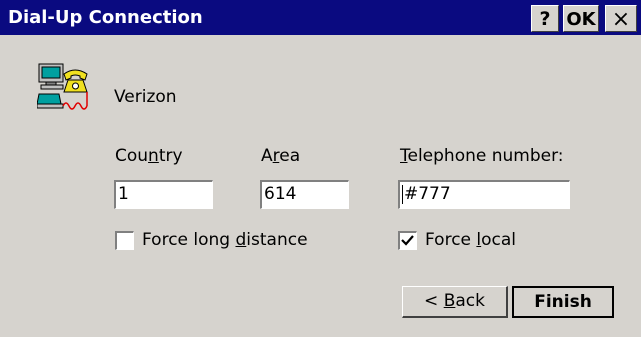 This screenshot has width=641, height=337. I want to click on area-field: 614, so click(304, 194).